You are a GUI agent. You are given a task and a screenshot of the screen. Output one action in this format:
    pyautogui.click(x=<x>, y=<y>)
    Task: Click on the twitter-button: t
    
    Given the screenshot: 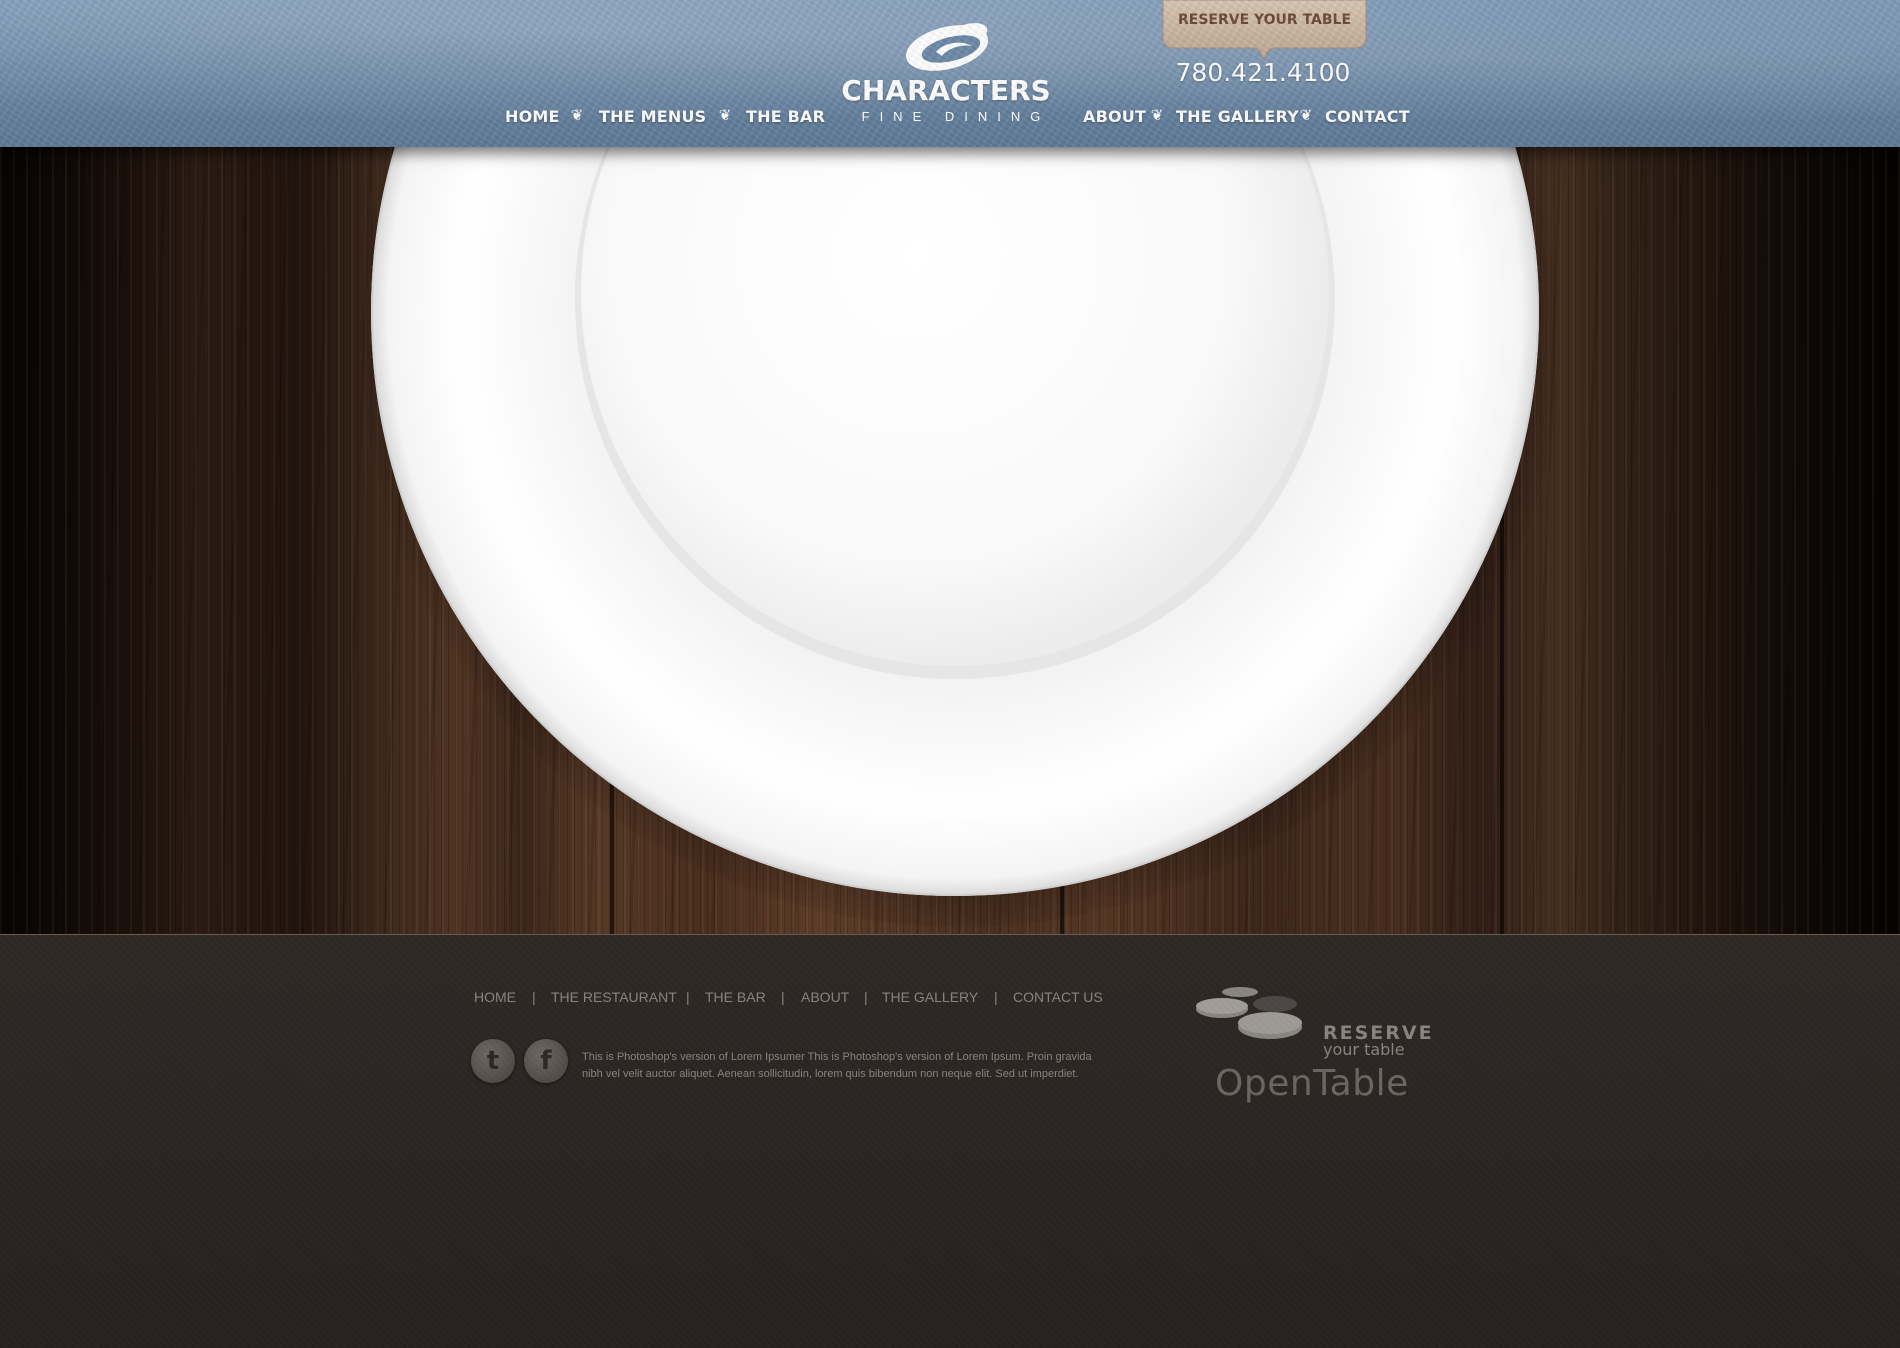 What is the action you would take?
    pyautogui.click(x=493, y=1061)
    